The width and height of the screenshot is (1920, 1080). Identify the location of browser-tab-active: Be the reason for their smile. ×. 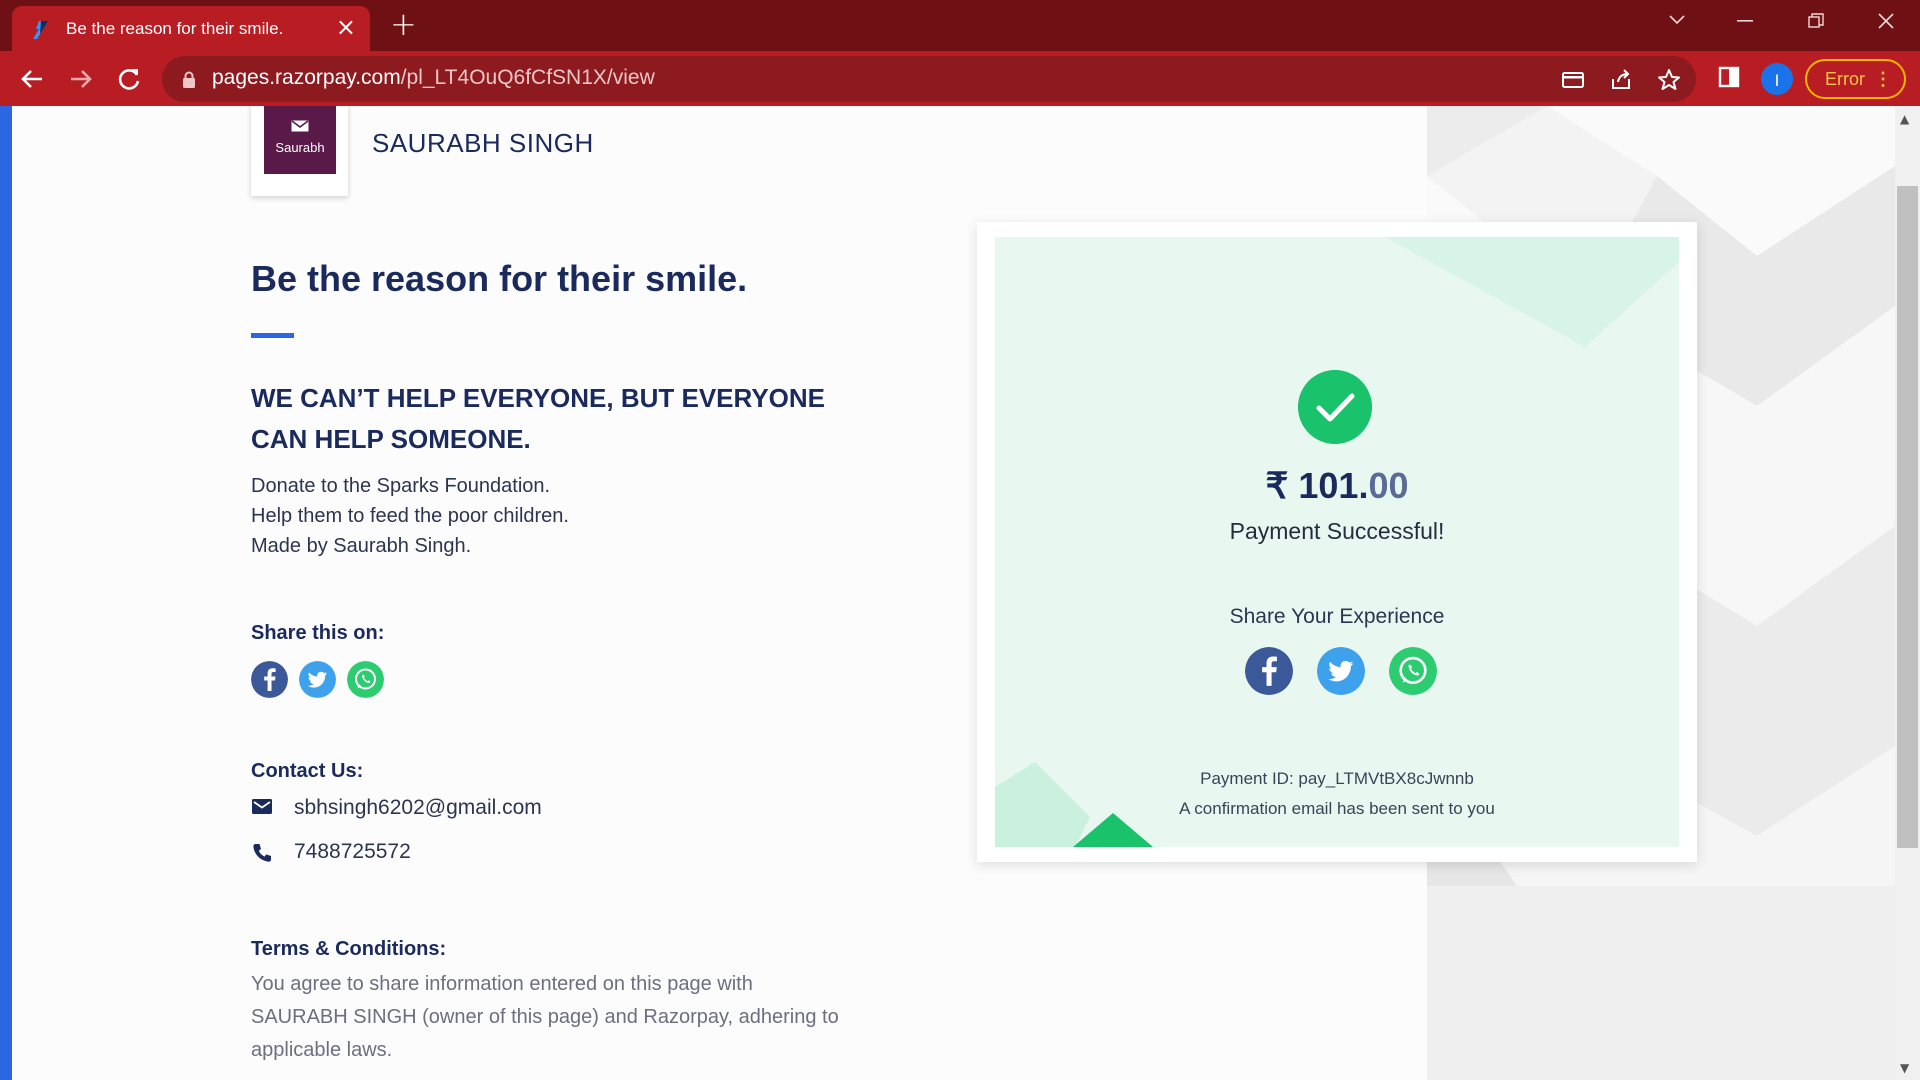
(191, 28).